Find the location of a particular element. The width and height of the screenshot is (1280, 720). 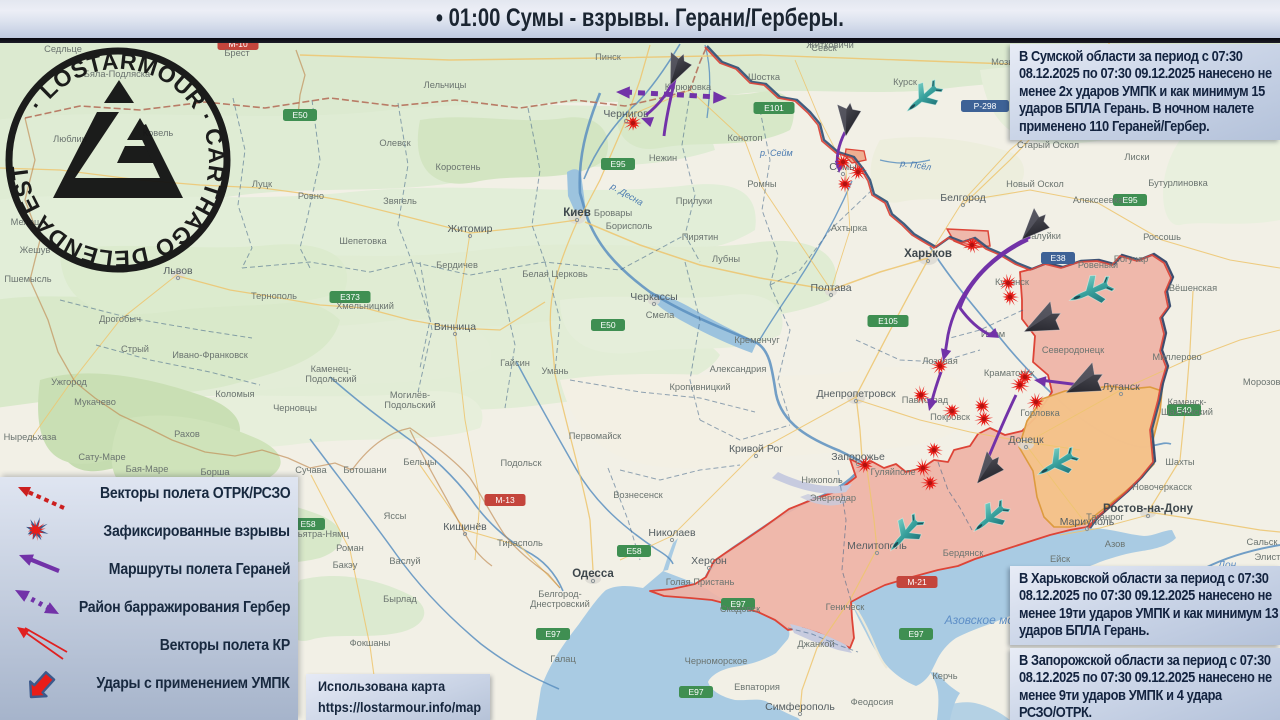

svg-text: Сату-Маре is located at coordinates (101, 457).